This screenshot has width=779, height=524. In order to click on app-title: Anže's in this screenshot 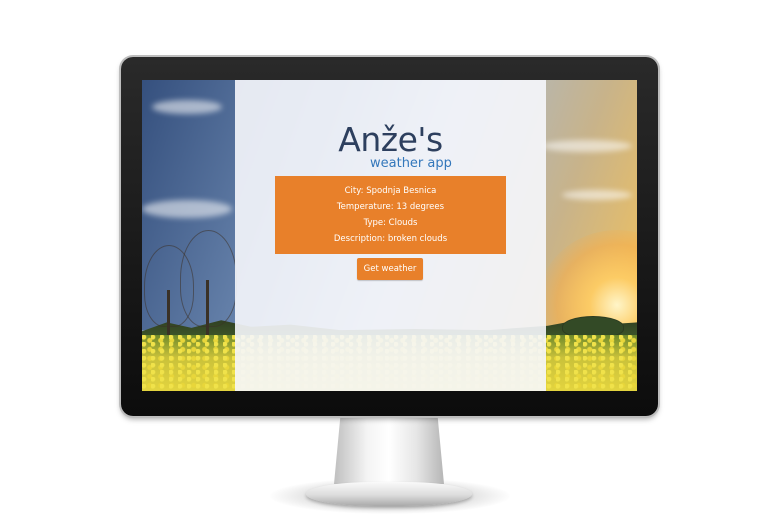, I will do `click(390, 139)`.